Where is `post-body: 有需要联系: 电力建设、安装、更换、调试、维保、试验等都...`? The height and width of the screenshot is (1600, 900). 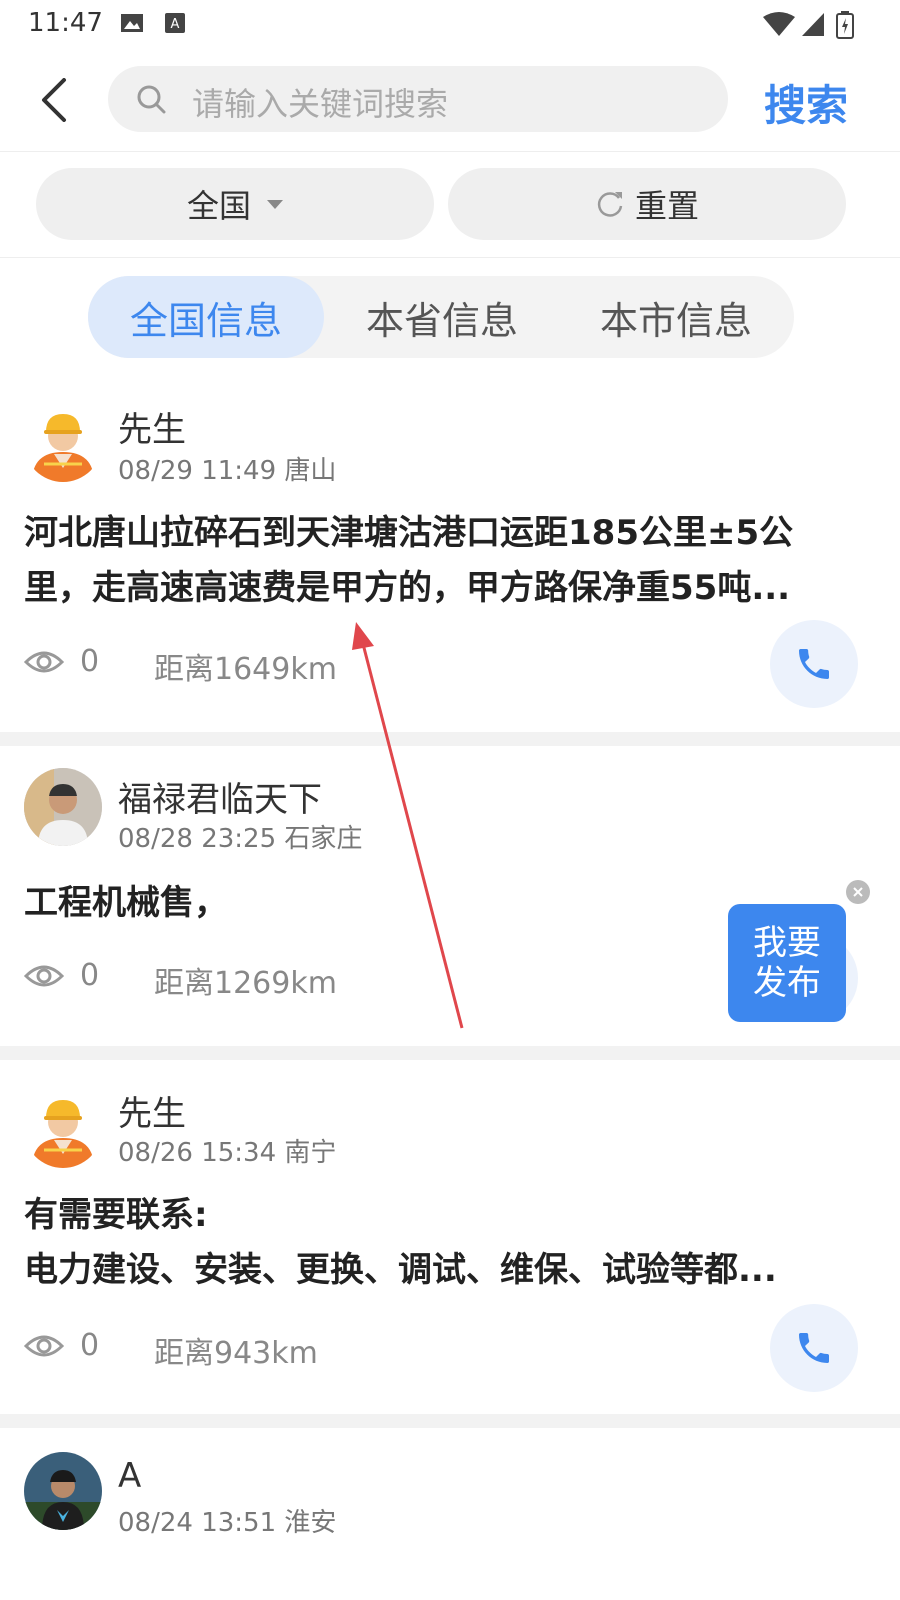 post-body: 有需要联系: 电力建设、安装、更换、调试、维保、试验等都... is located at coordinates (449, 1243).